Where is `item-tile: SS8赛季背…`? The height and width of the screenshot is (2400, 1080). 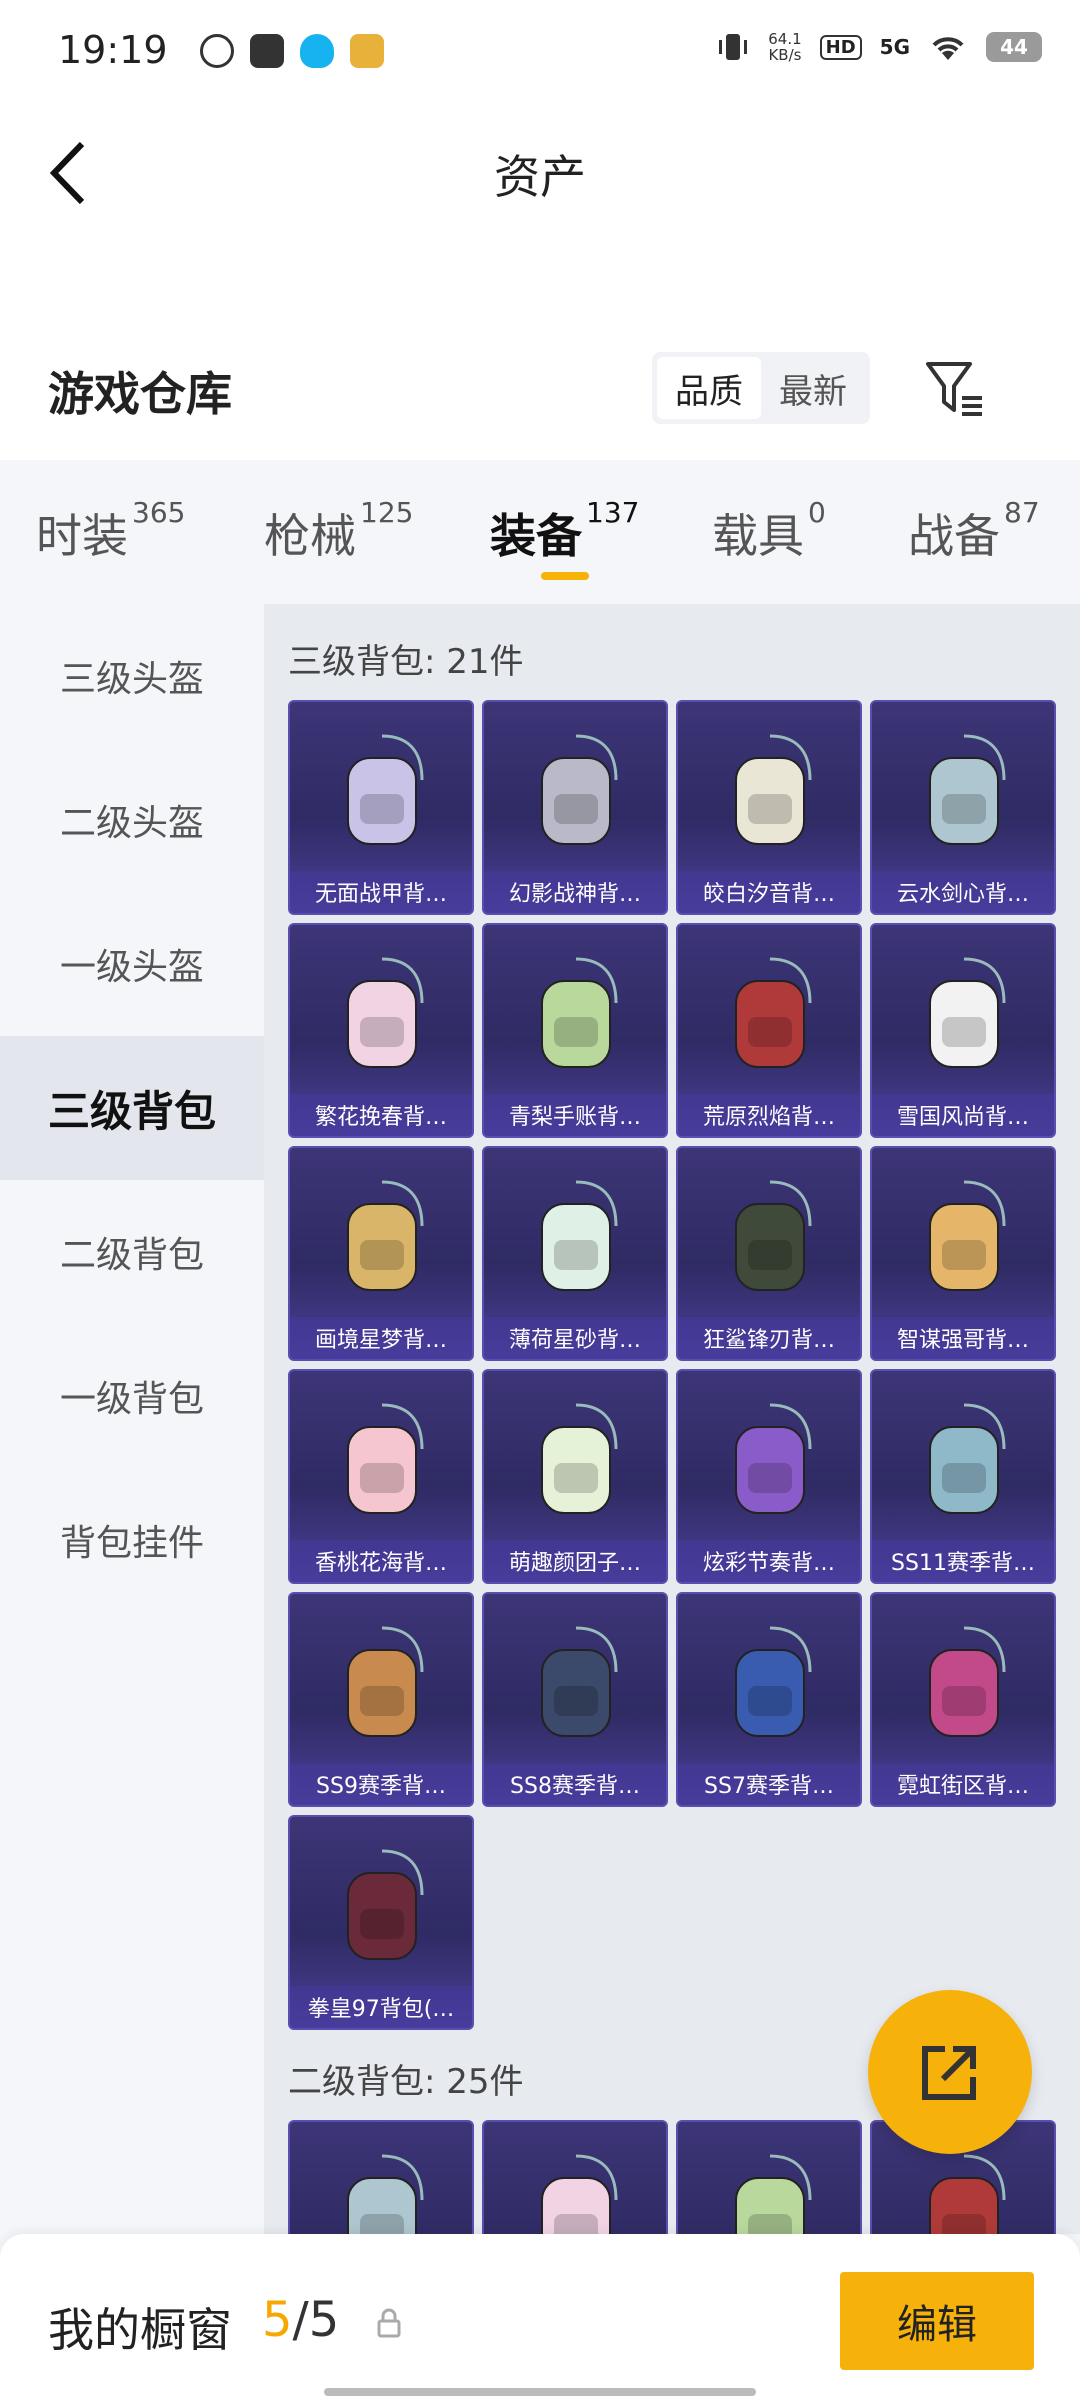
item-tile: SS8赛季背… is located at coordinates (575, 1699).